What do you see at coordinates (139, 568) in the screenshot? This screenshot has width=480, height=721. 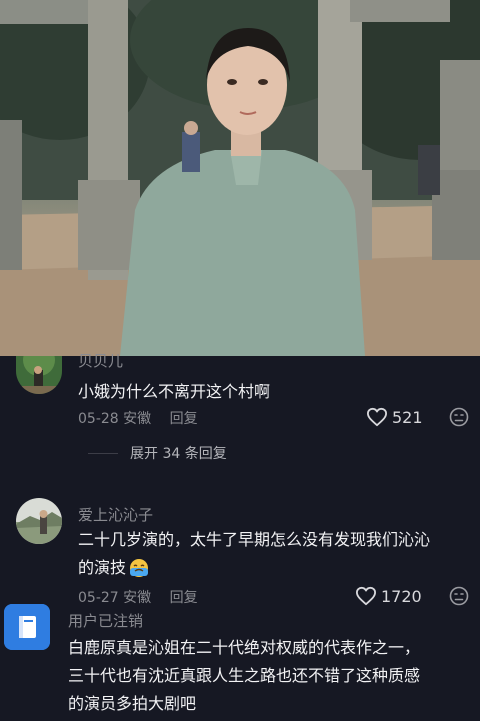 I see `crying-emoji-icon` at bounding box center [139, 568].